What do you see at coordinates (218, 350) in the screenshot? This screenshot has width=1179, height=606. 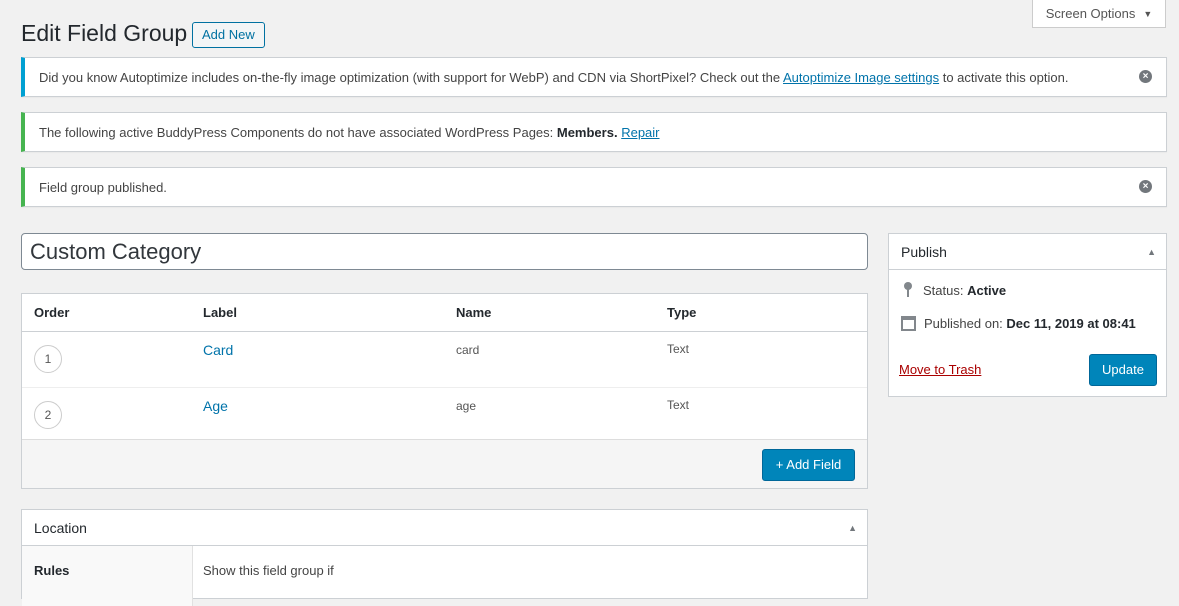 I see `field-label-link: Card` at bounding box center [218, 350].